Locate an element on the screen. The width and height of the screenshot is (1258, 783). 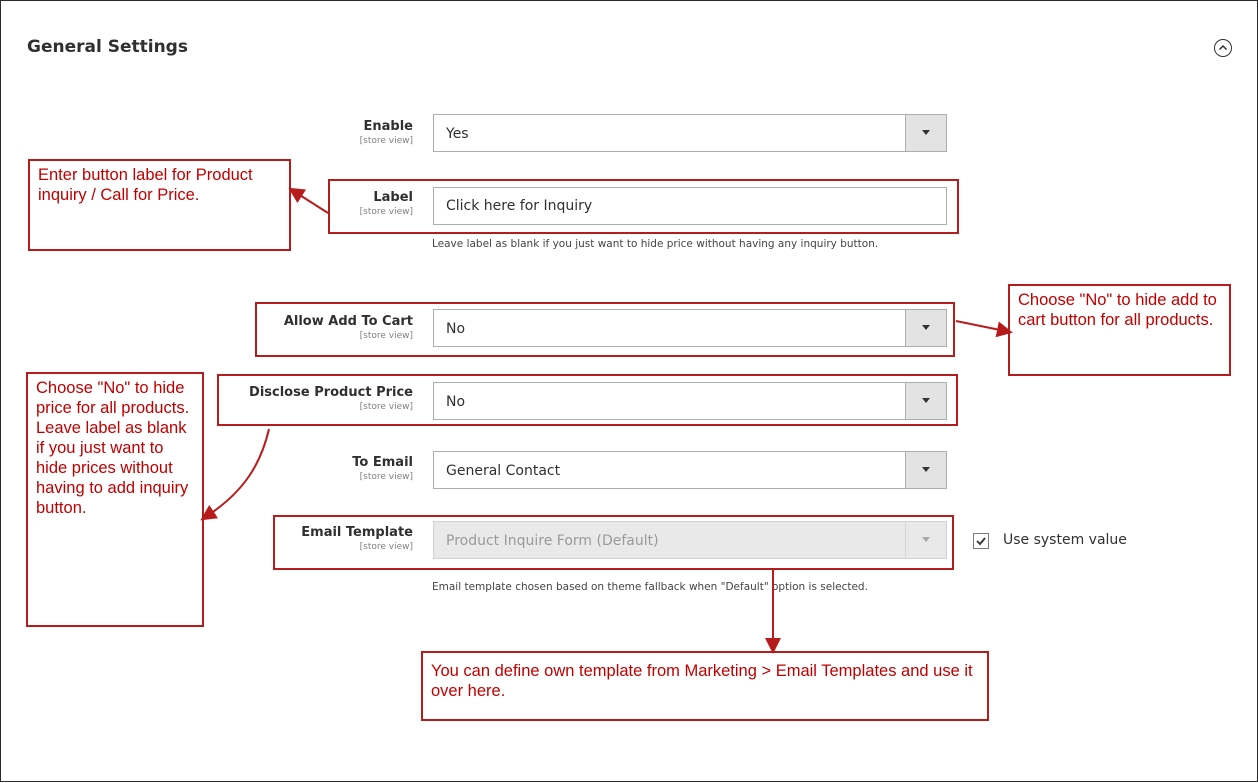
label-arrow is located at coordinates (308, 200).